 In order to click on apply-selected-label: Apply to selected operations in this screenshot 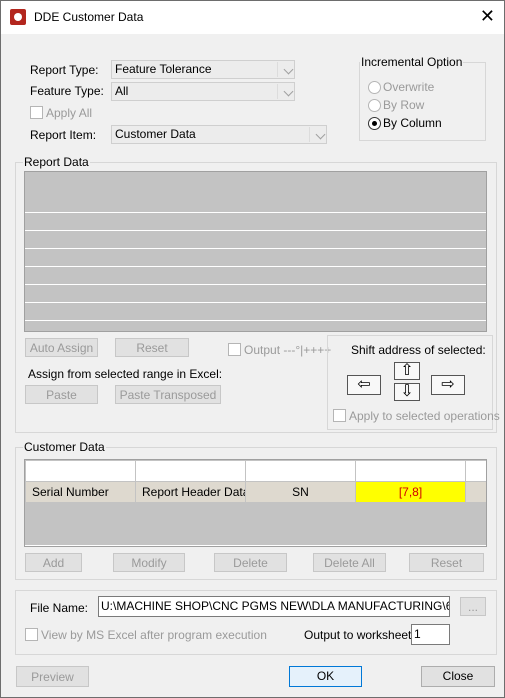, I will do `click(424, 416)`.